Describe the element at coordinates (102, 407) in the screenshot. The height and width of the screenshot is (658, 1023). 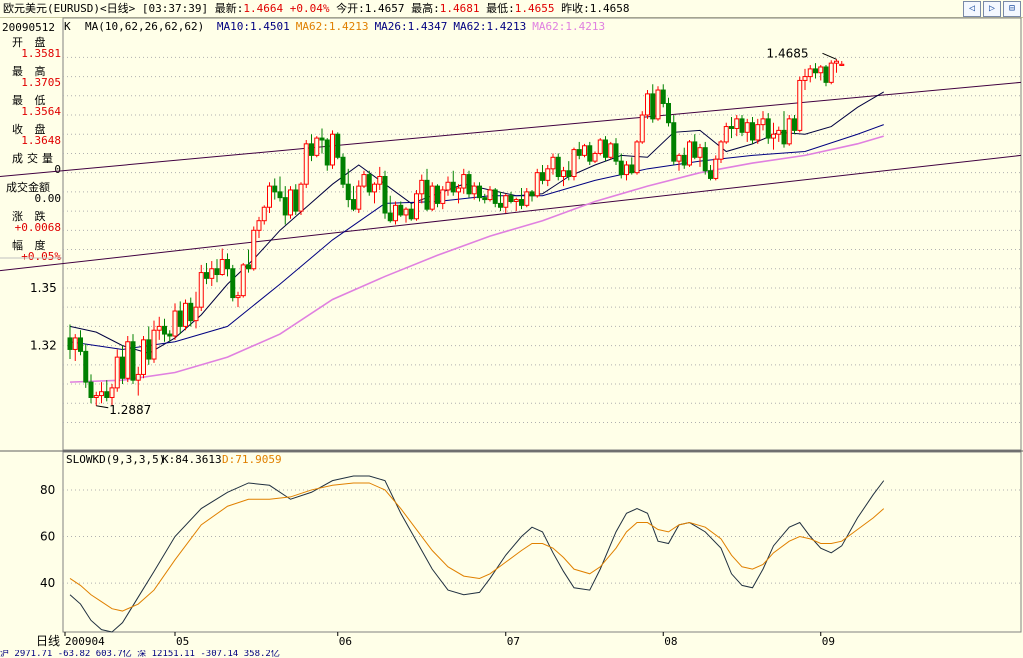
I see `low-marker-line` at that location.